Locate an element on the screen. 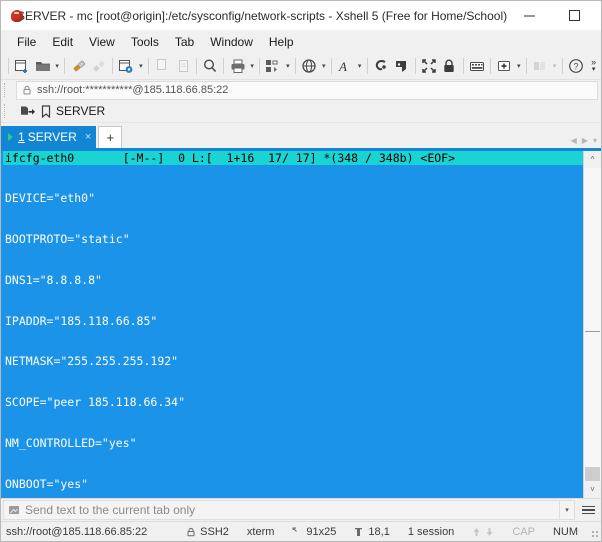 This screenshot has height=542, width=602. editor-line: BOOTPROTO="static" is located at coordinates (67, 238).